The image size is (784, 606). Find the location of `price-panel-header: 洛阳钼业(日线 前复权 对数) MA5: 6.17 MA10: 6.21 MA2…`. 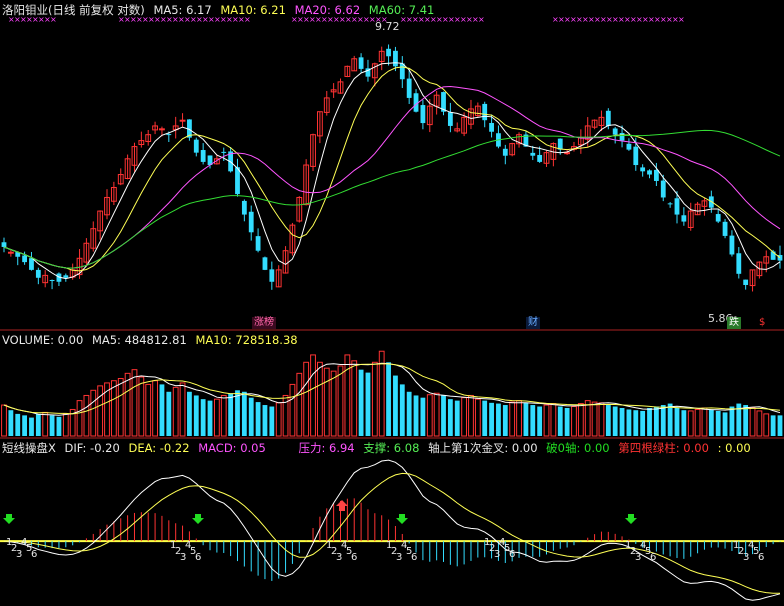

price-panel-header: 洛阳钼业(日线 前复权 对数) MA5: 6.17 MA10: 6.21 MA2… is located at coordinates (220, 10).